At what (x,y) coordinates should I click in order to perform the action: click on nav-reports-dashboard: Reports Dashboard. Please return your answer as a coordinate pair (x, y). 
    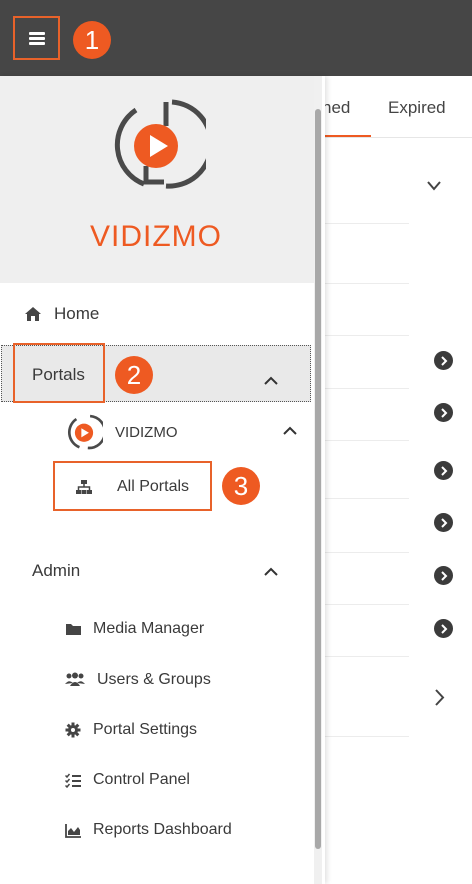
    Looking at the image, I should click on (148, 830).